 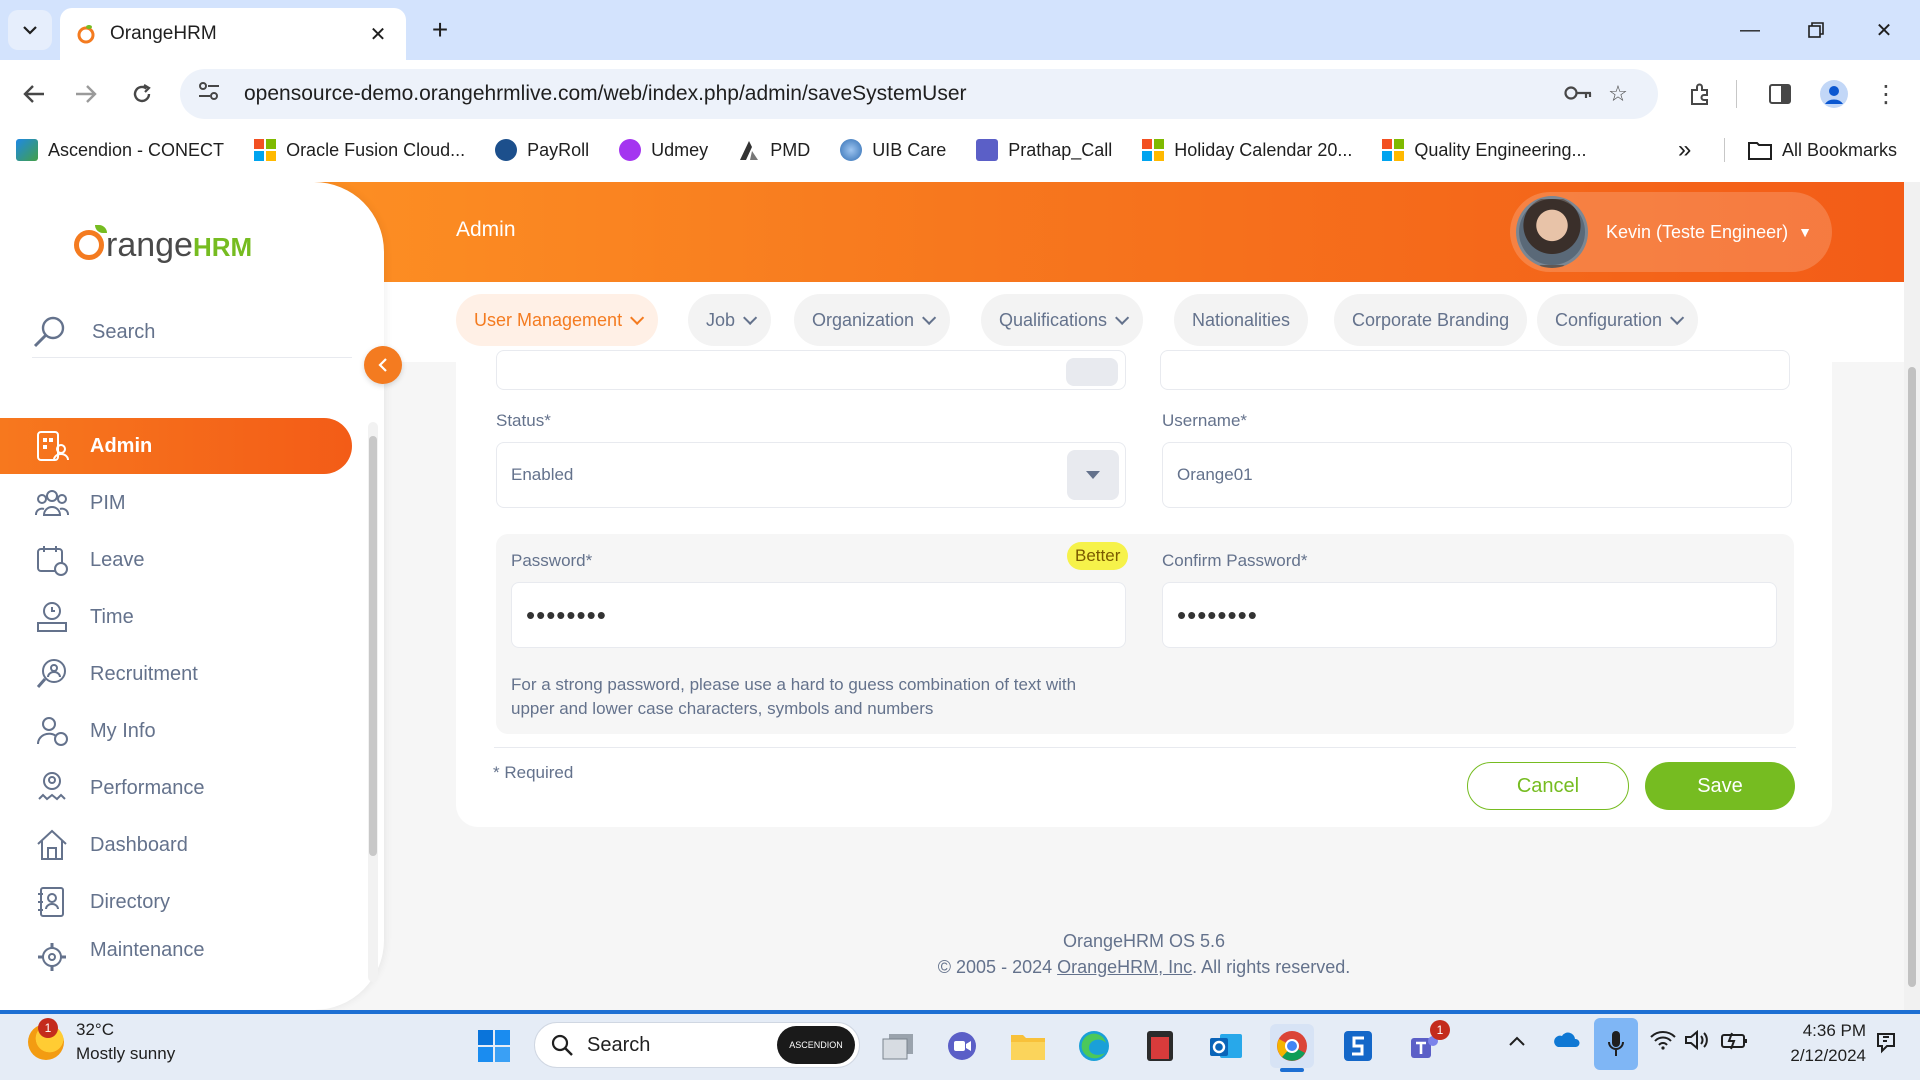 What do you see at coordinates (1062, 320) in the screenshot?
I see `nav-qualifications: Qualifications` at bounding box center [1062, 320].